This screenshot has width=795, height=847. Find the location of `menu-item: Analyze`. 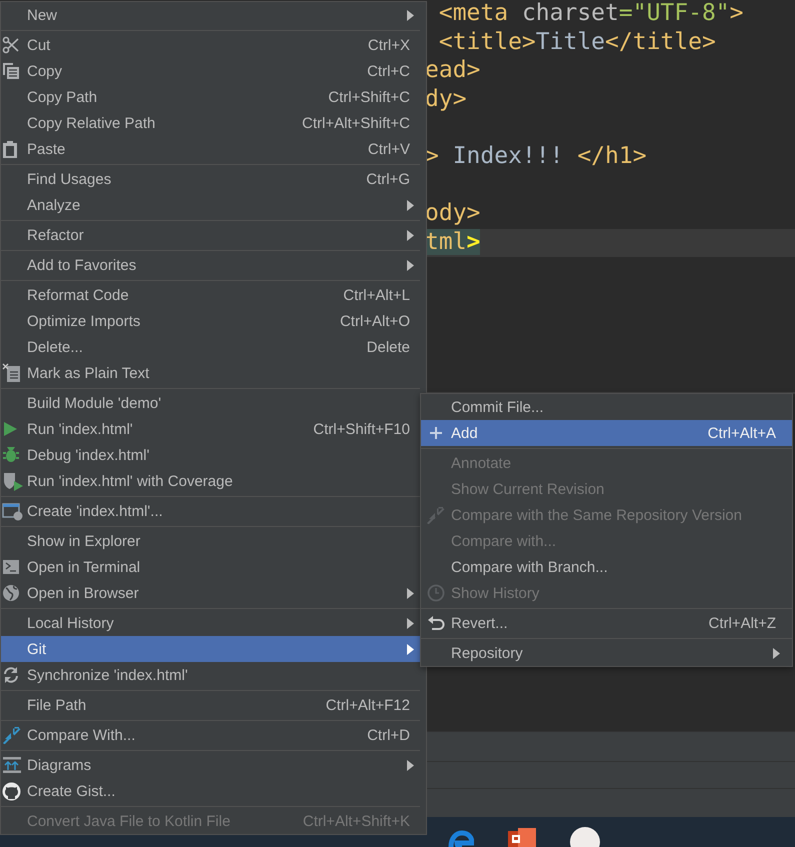

menu-item: Analyze is located at coordinates (210, 205).